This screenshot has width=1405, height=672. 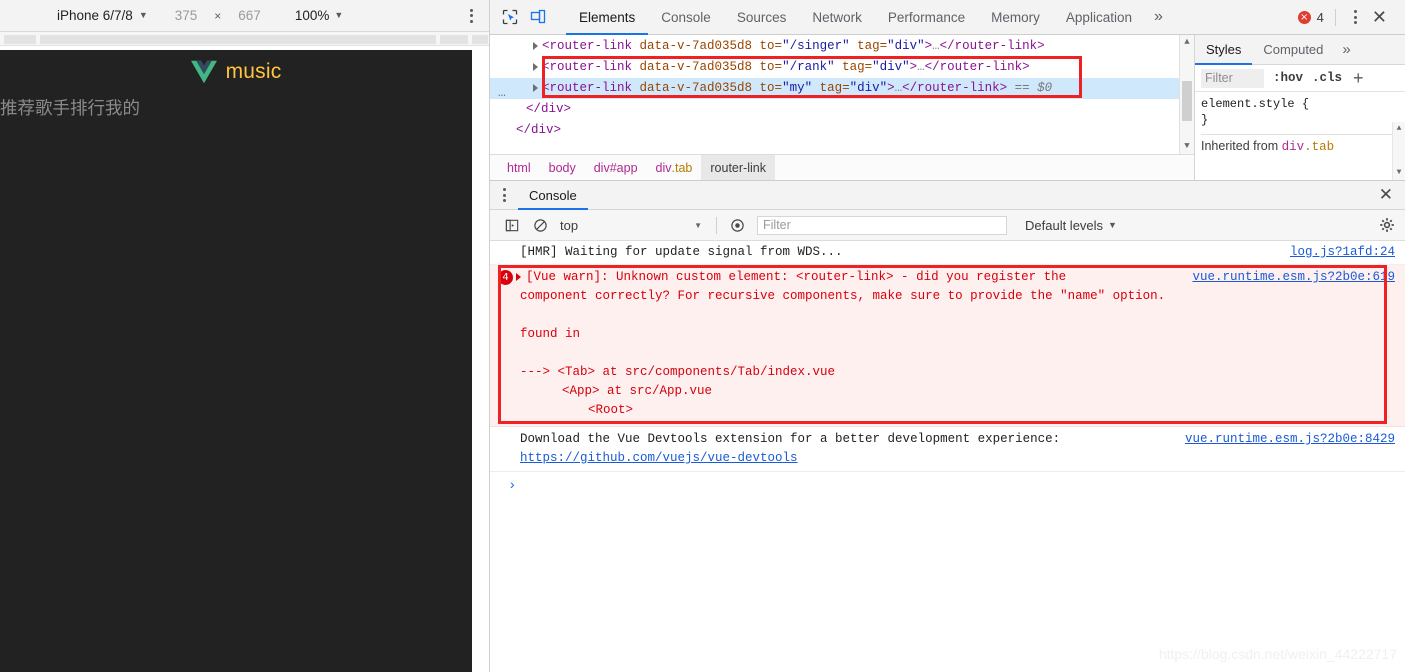 I want to click on class-toggle-button: .cls, so click(x=1327, y=78).